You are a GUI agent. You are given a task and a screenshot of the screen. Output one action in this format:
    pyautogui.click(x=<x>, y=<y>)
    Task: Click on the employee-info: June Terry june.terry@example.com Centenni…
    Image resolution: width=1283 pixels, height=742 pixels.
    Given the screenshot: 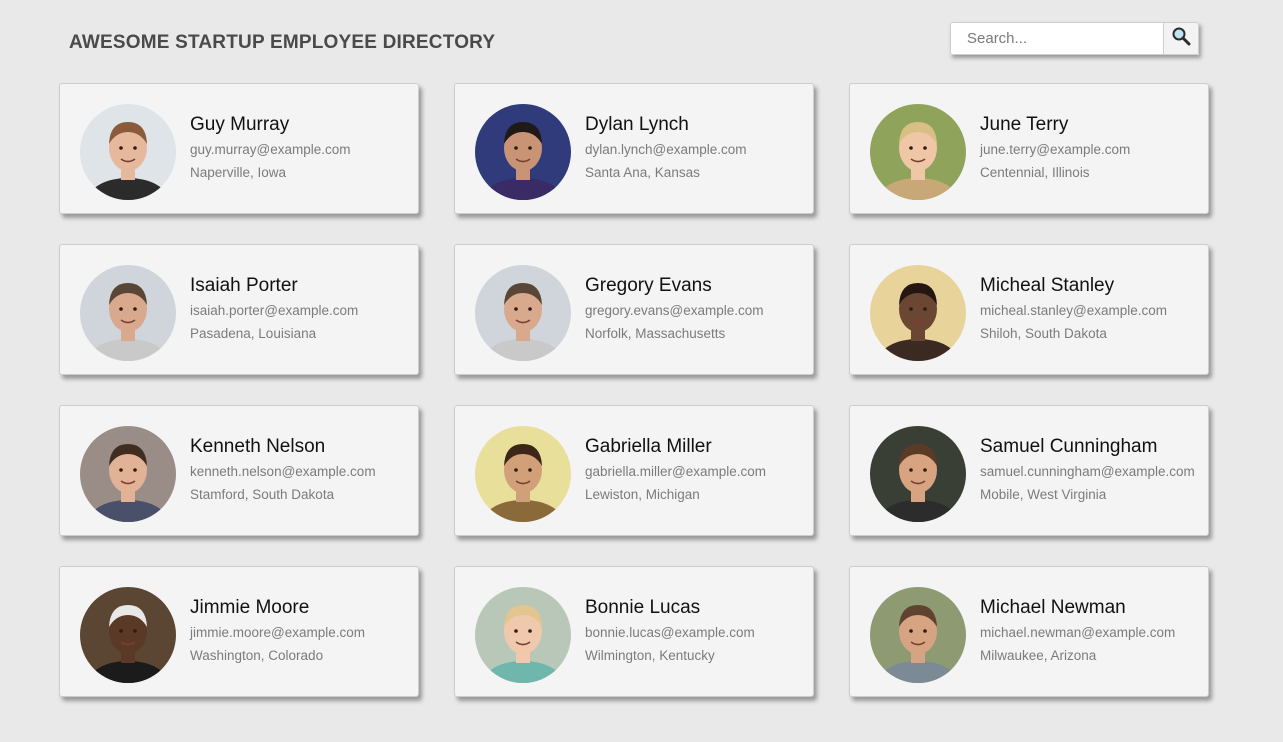 What is the action you would take?
    pyautogui.click(x=1055, y=147)
    